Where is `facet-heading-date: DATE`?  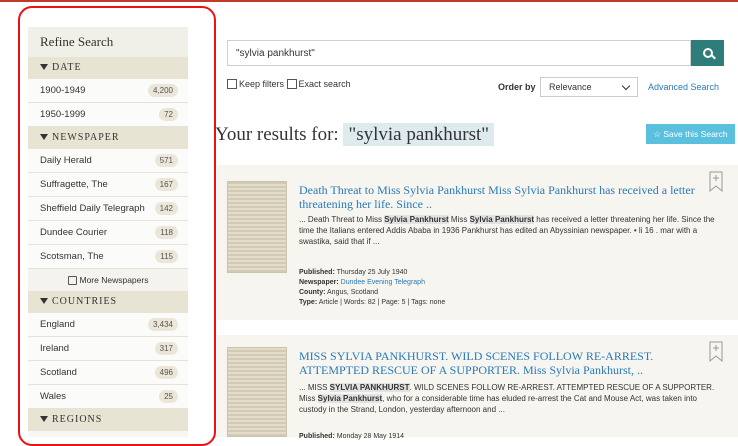
facet-heading-date: DATE is located at coordinates (108, 68).